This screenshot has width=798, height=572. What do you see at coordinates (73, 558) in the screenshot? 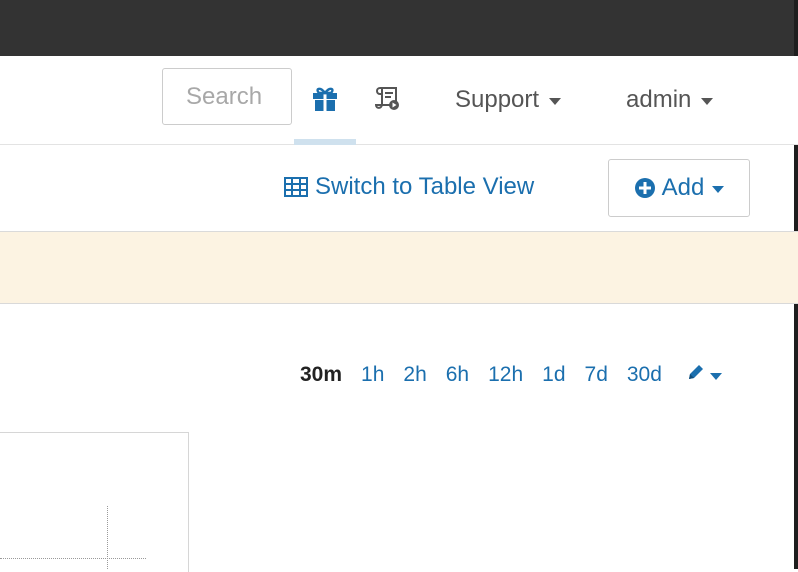
I see `chart-gridline-horizontal` at bounding box center [73, 558].